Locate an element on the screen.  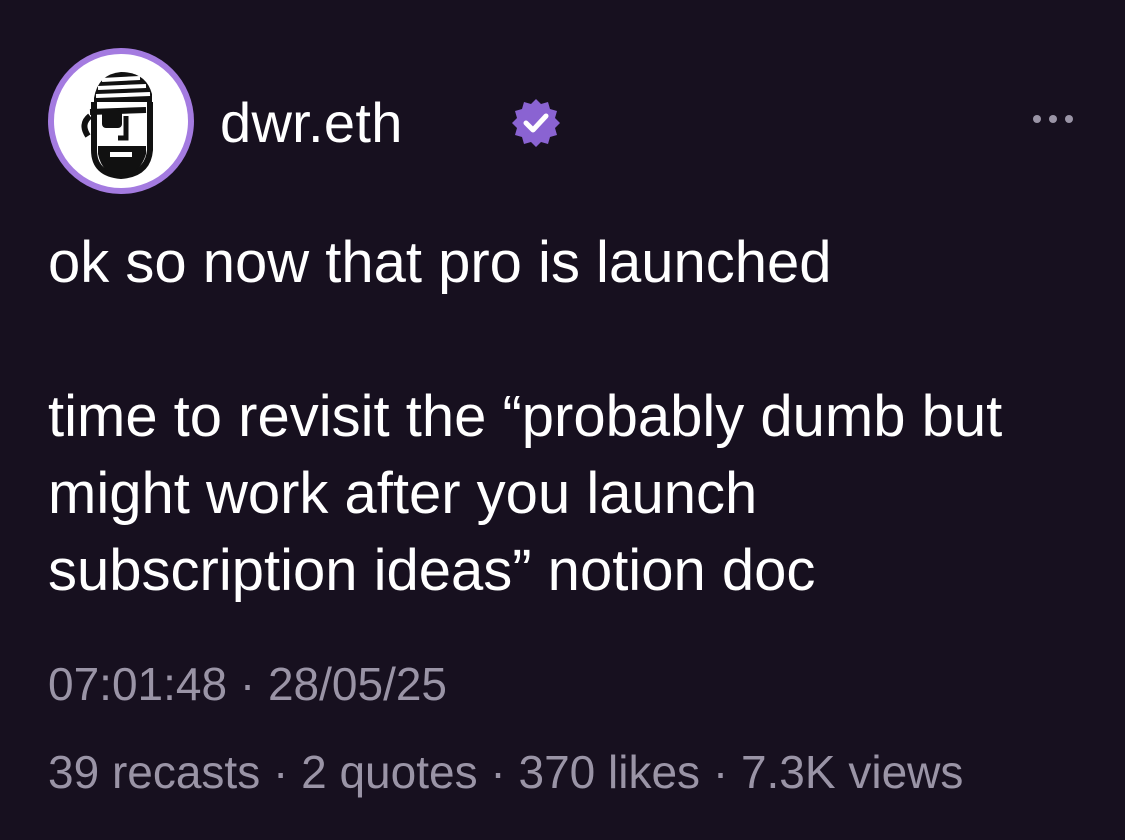
recasts-count: 39 recasts is located at coordinates (154, 772).